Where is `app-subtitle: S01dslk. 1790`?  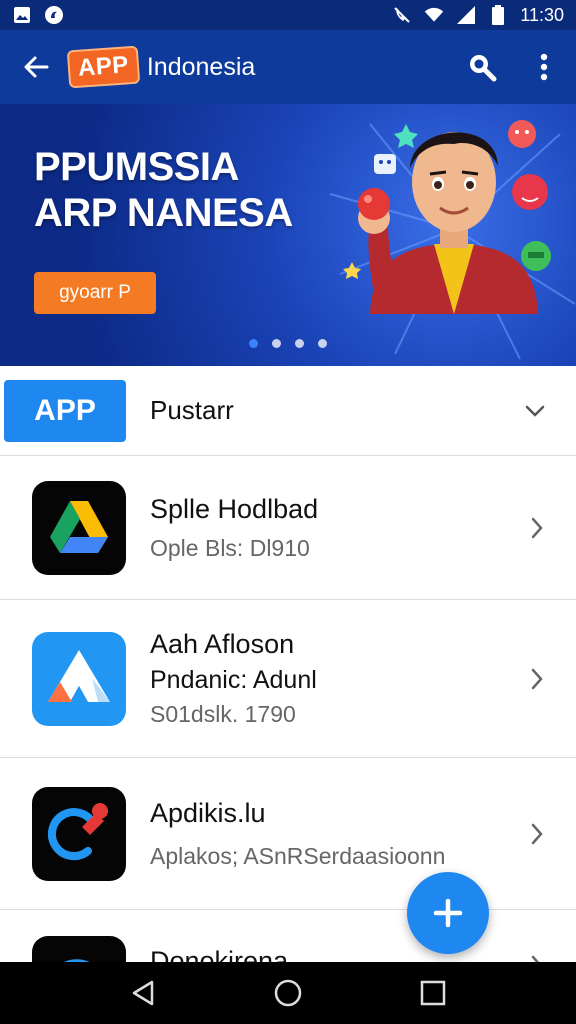
app-subtitle: S01dslk. 1790 is located at coordinates (223, 714).